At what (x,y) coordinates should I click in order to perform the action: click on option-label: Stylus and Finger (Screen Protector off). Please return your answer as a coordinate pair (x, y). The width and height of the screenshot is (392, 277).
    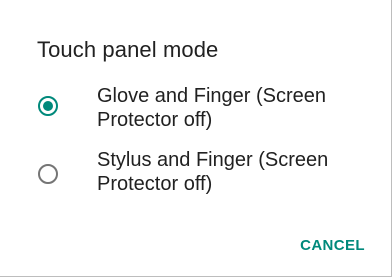
    Looking at the image, I should click on (213, 172).